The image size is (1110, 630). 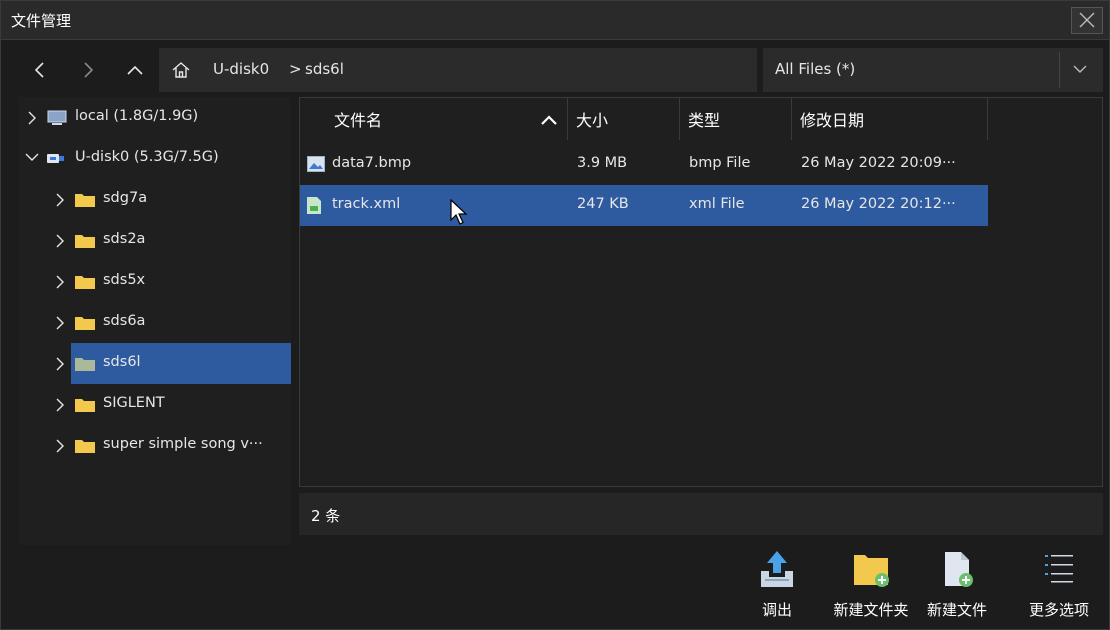 I want to click on load-icon, so click(x=777, y=569).